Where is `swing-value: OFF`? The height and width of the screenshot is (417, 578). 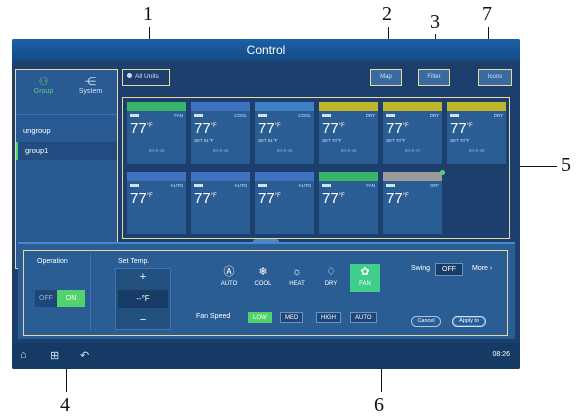
swing-value: OFF is located at coordinates (449, 269).